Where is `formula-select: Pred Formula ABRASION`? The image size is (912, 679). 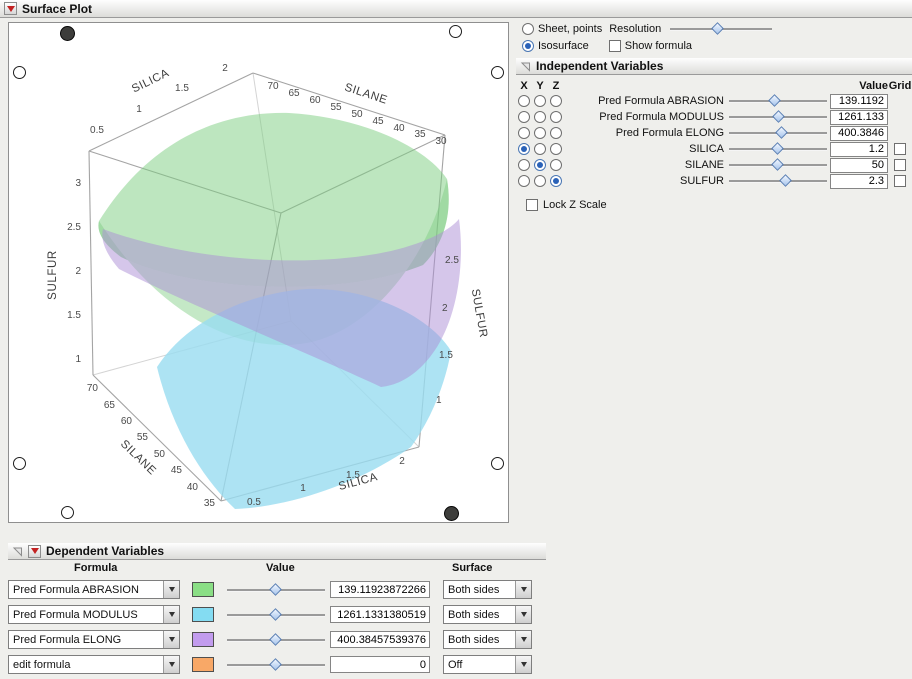
formula-select: Pred Formula ABRASION is located at coordinates (94, 589).